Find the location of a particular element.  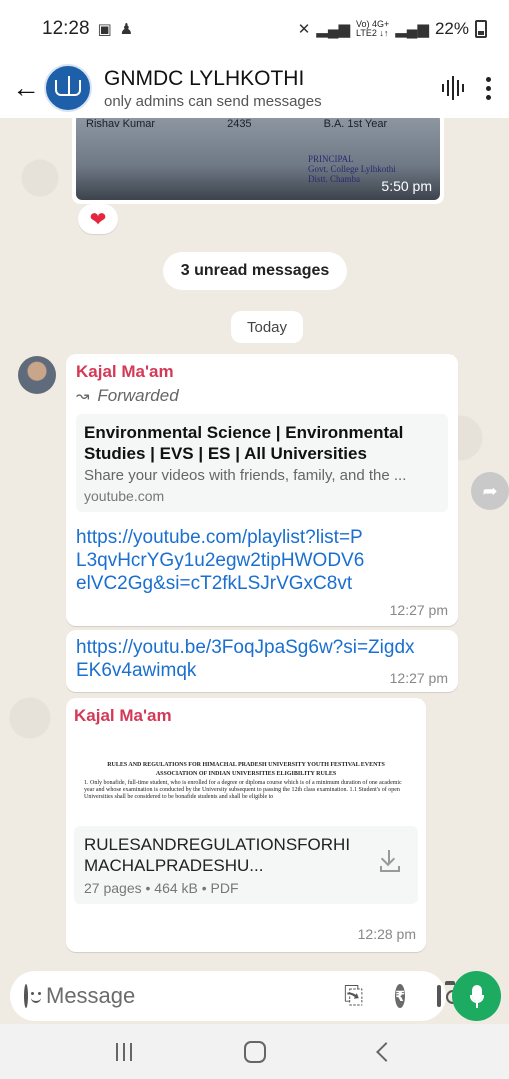

stamp-line1: PRINCIPAL is located at coordinates (331, 159).